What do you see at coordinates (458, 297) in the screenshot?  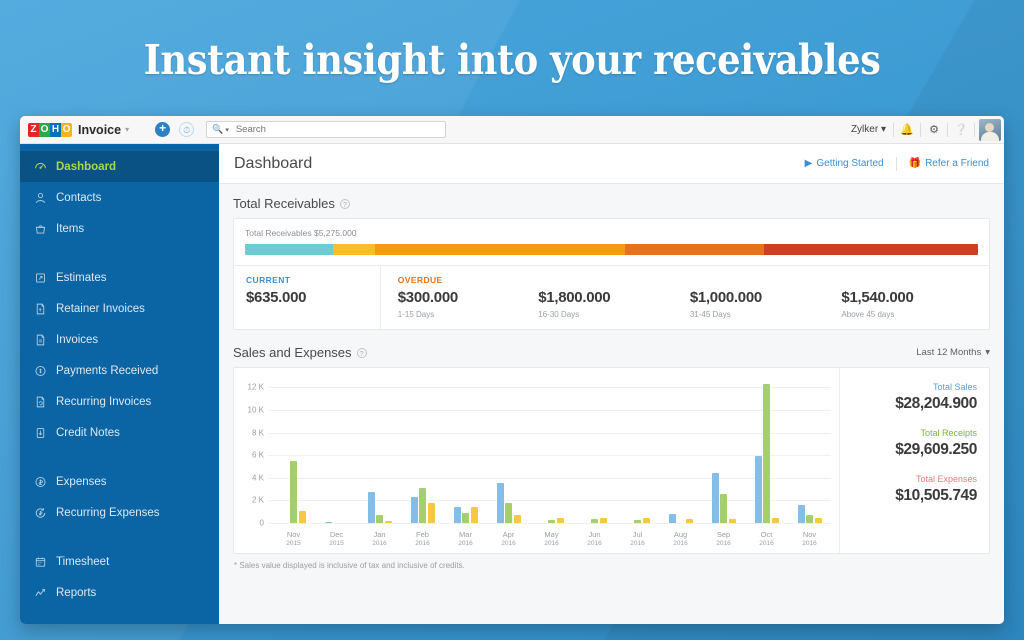 I see `receivables-bucket-1: OVERDUE $300.000 1-15 Days` at bounding box center [458, 297].